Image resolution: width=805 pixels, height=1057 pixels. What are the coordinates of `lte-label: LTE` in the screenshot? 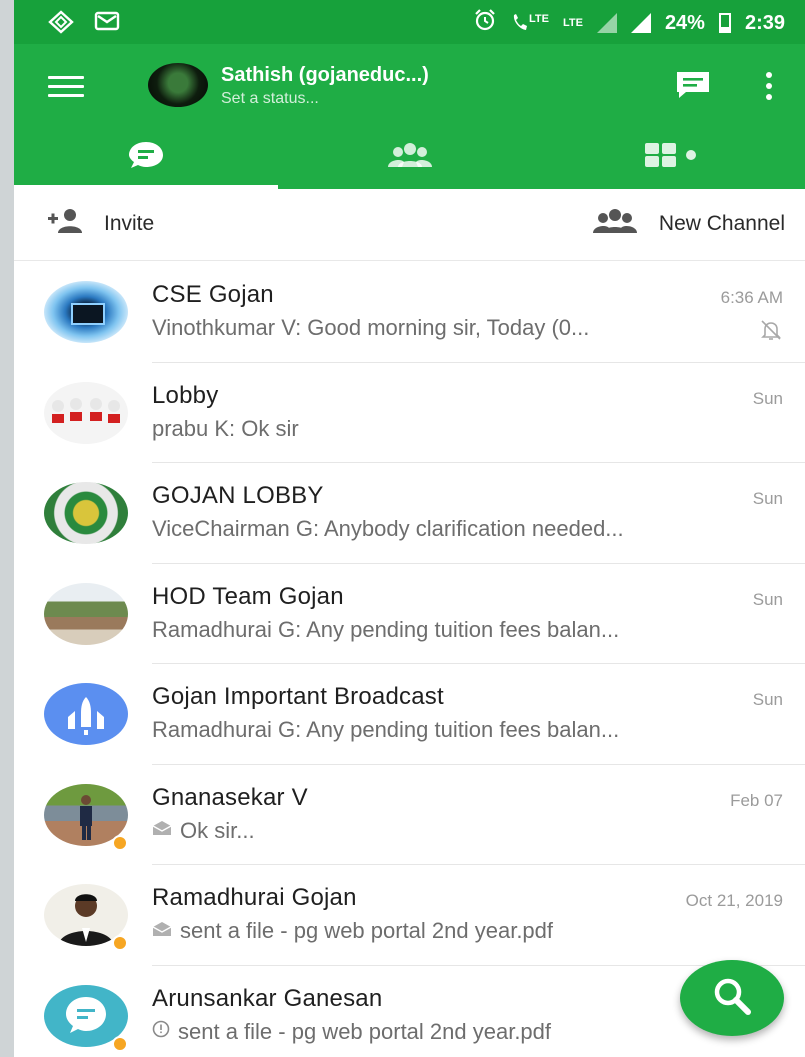 It's located at (539, 19).